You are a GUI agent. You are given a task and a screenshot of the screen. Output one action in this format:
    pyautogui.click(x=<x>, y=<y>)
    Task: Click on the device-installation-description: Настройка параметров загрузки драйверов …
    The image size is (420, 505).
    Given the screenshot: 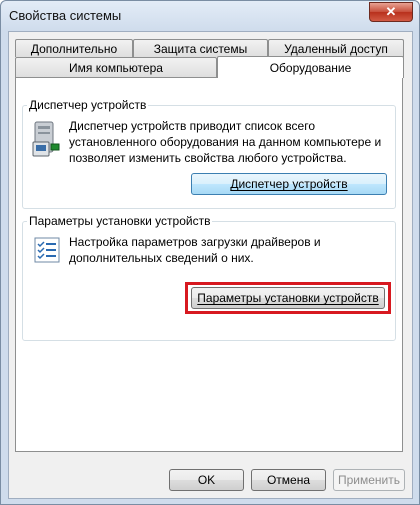 What is the action you would take?
    pyautogui.click(x=195, y=250)
    